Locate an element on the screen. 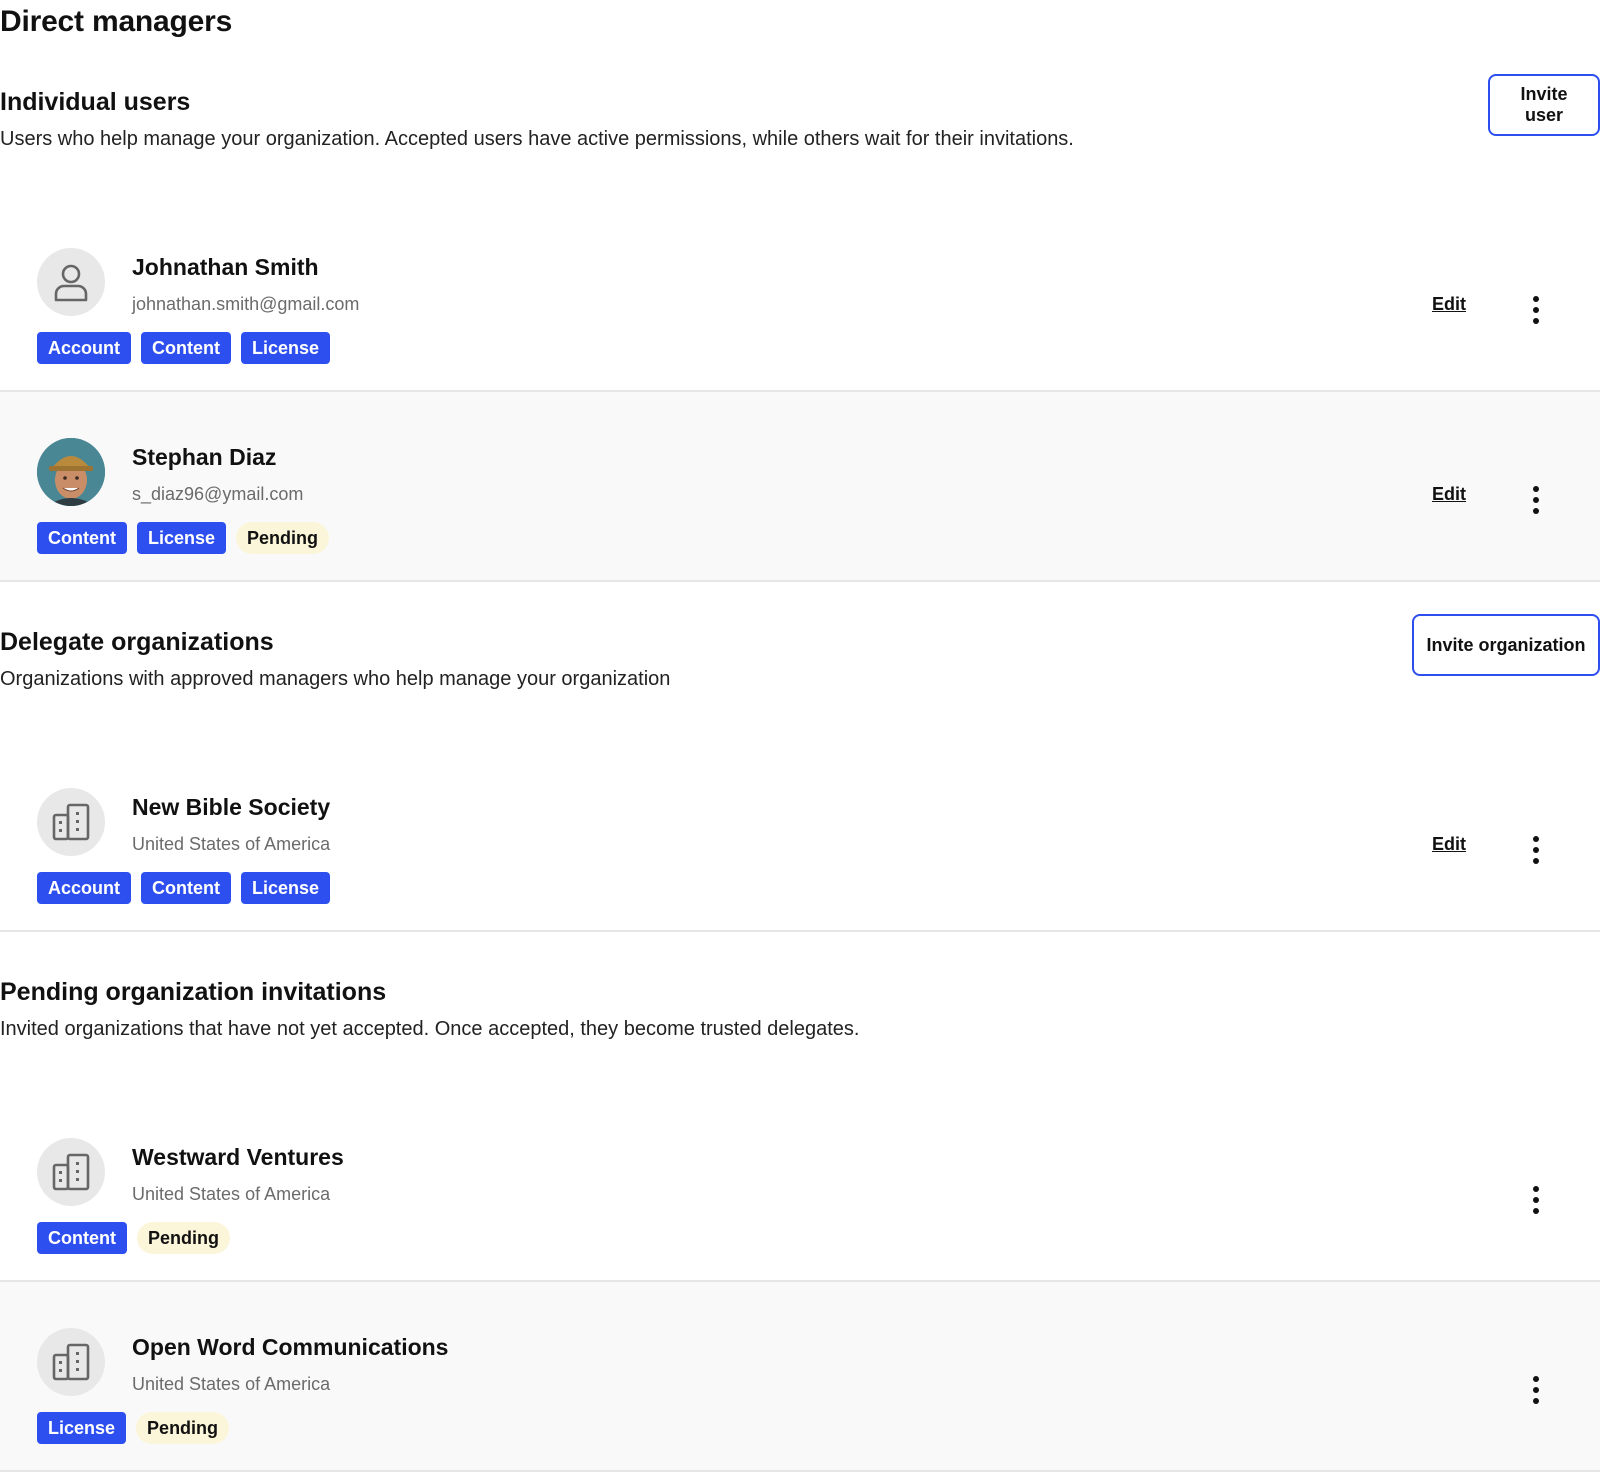 This screenshot has width=1600, height=1473. permission-tags: Content Pending is located at coordinates (133, 1238).